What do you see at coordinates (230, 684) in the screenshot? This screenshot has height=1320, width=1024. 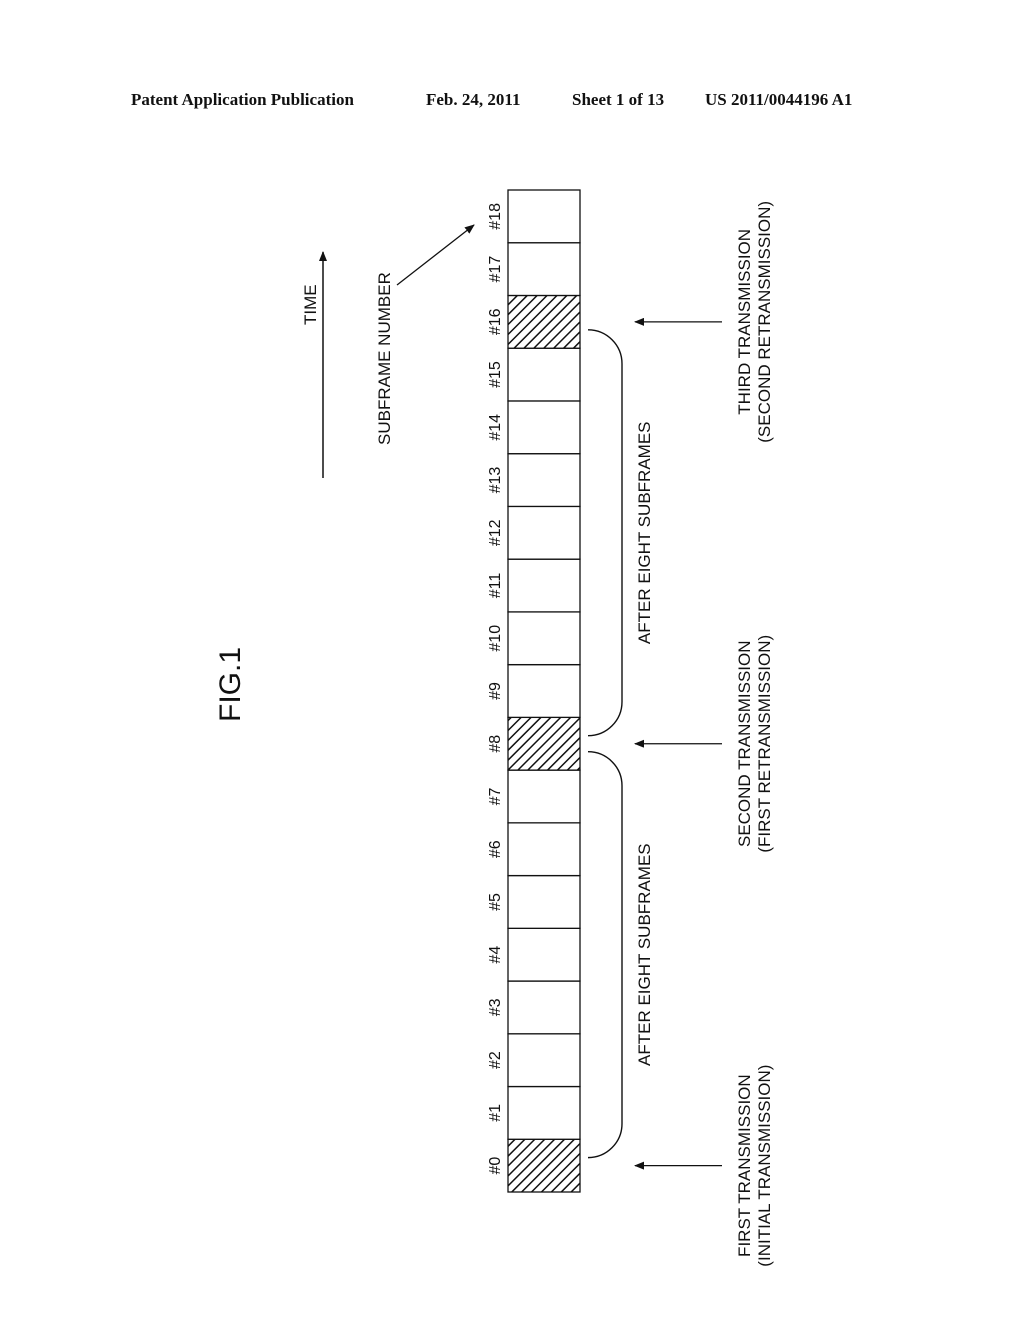 I see `figure-title: FIG.1` at bounding box center [230, 684].